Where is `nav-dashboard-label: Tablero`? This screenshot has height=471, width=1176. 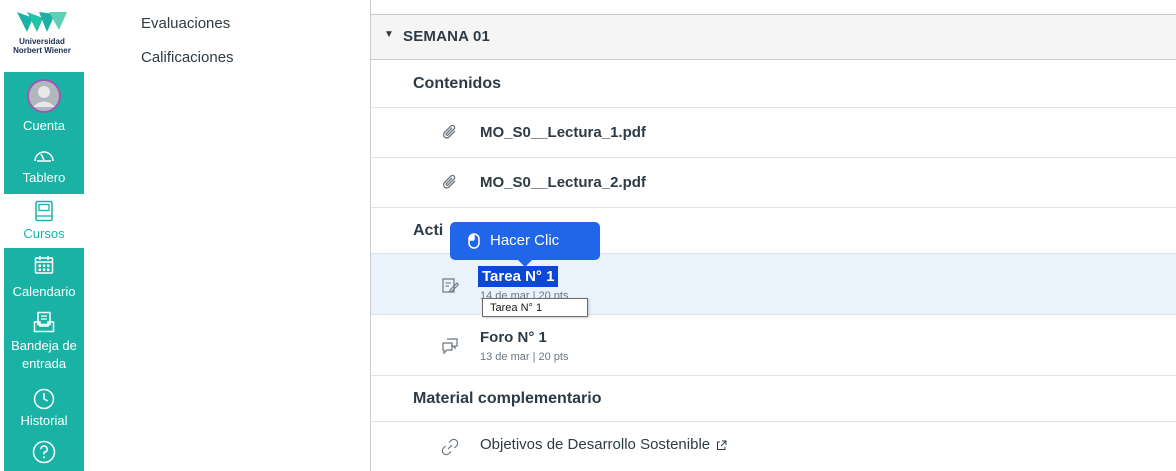
nav-dashboard-label: Tablero is located at coordinates (44, 177).